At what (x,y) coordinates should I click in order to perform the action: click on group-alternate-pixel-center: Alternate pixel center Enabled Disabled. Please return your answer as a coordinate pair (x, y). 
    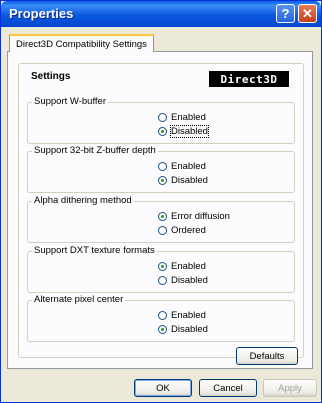
    Looking at the image, I should click on (161, 318).